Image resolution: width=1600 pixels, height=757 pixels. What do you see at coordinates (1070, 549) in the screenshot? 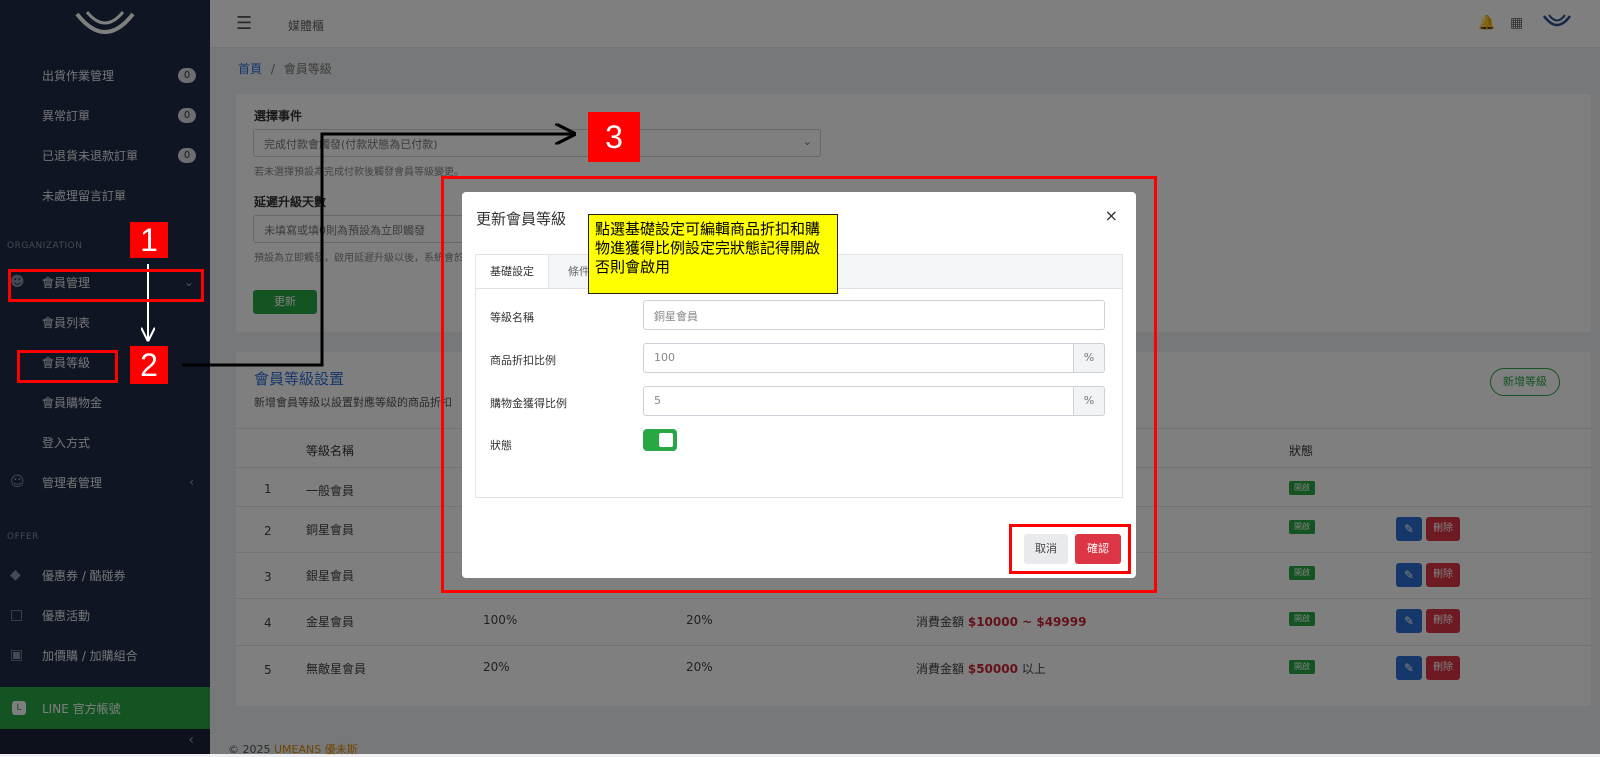
I see `highlight-modal-buttons` at bounding box center [1070, 549].